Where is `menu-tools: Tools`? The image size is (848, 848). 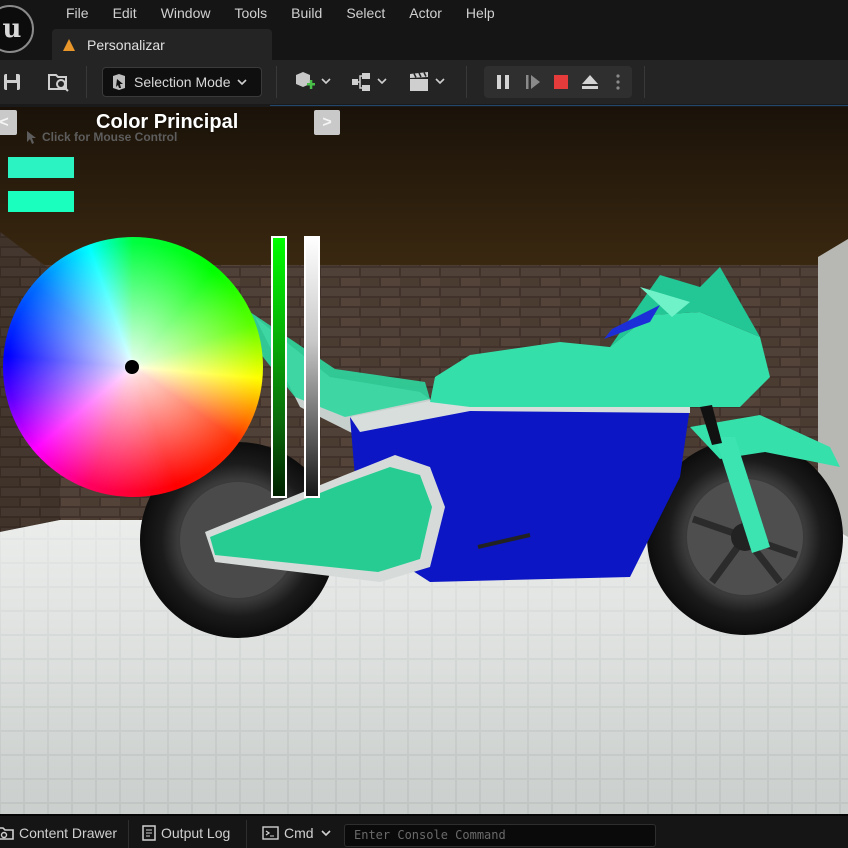 menu-tools: Tools is located at coordinates (250, 13).